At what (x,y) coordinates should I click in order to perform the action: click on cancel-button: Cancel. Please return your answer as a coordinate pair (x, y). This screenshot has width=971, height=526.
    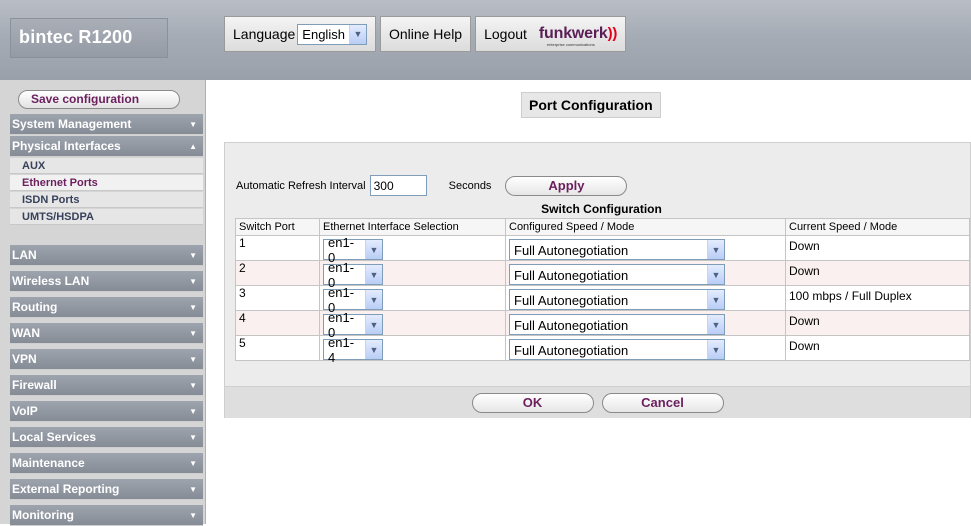
    Looking at the image, I should click on (662, 402).